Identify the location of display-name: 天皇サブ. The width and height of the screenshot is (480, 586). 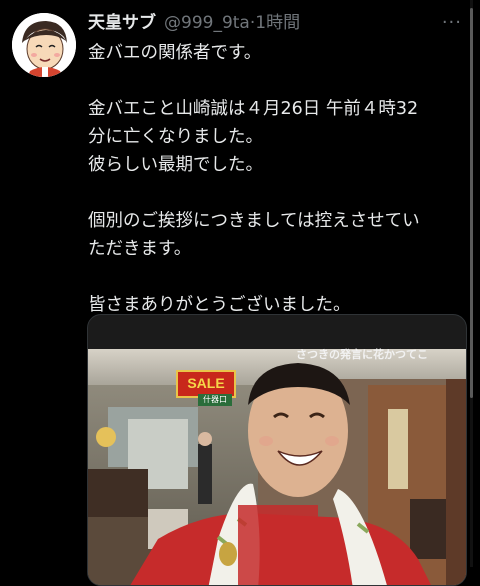
(122, 23).